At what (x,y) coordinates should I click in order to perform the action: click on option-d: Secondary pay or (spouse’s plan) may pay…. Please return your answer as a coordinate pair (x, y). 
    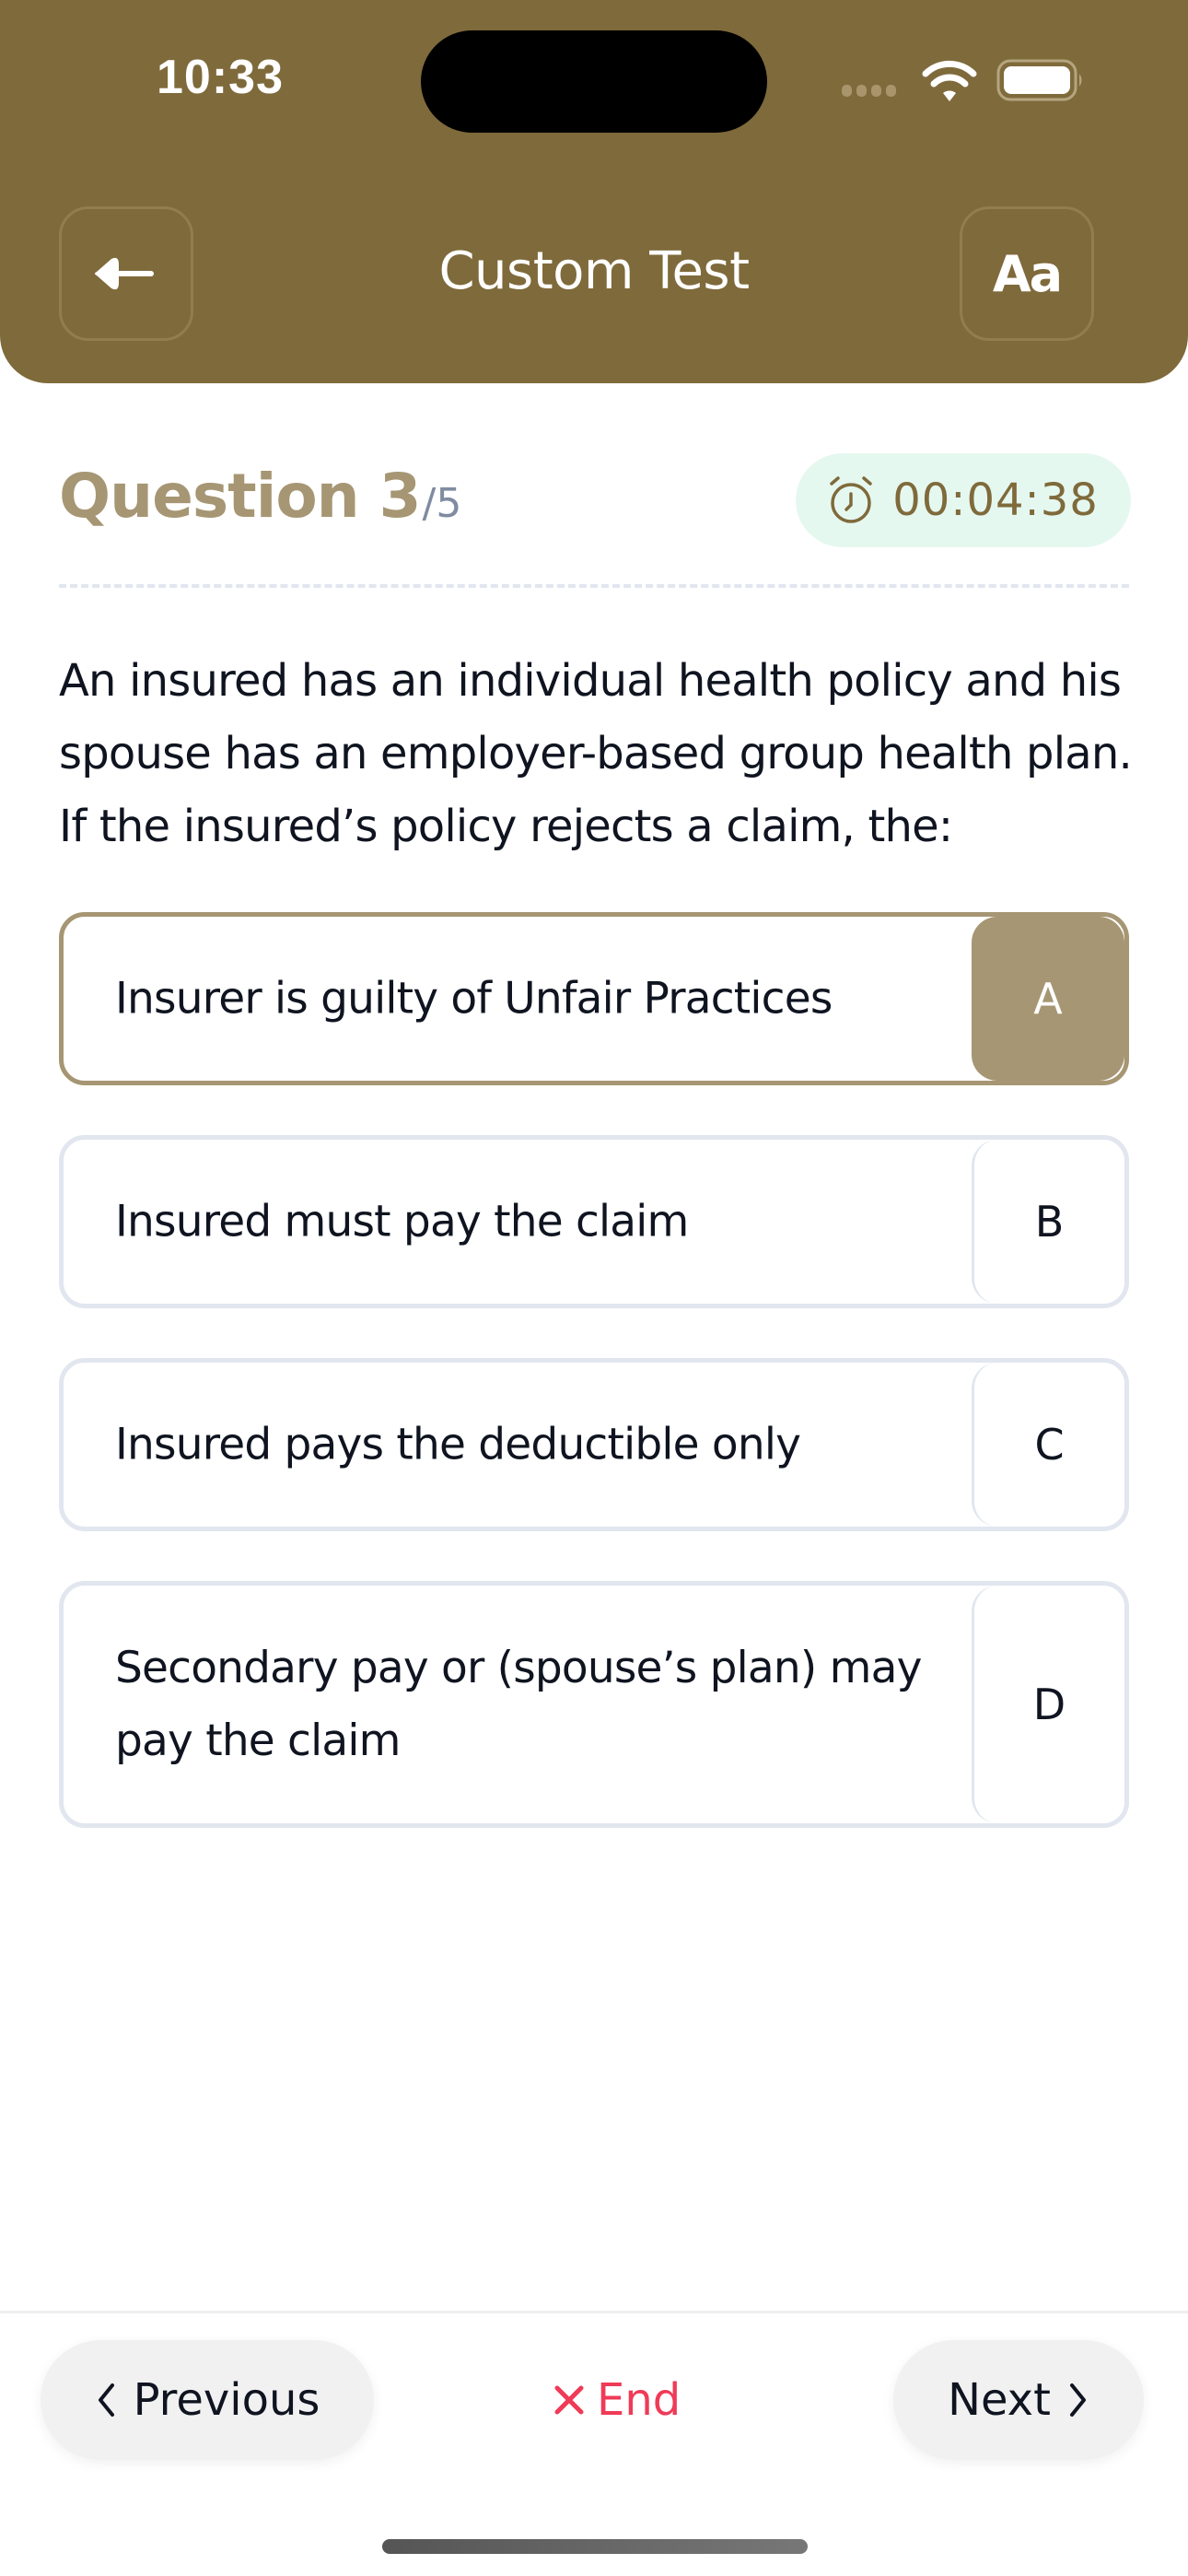
    Looking at the image, I should click on (594, 1704).